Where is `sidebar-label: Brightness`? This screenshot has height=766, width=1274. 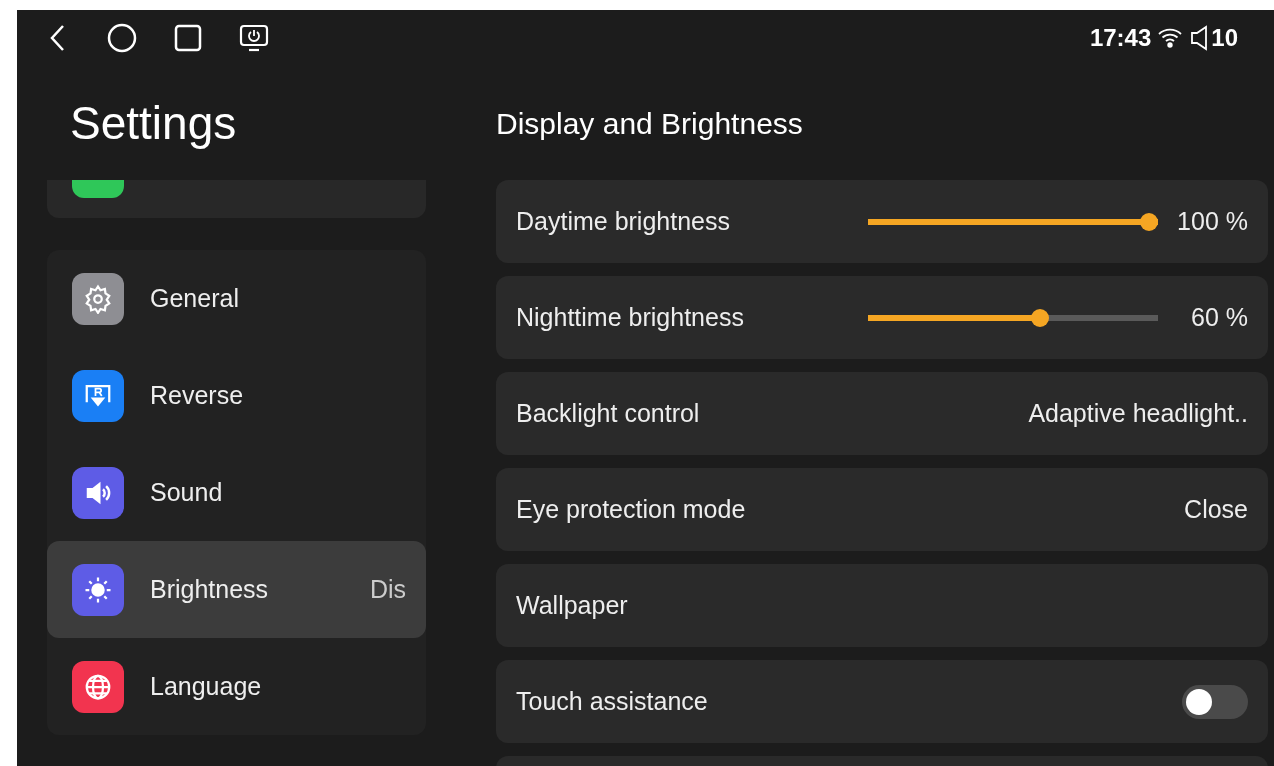 sidebar-label: Brightness is located at coordinates (209, 589).